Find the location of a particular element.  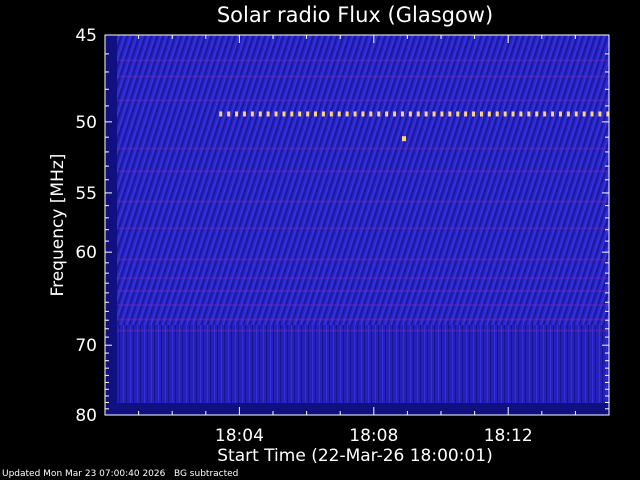

chart-title: Solar radio Flux (Glasgow) is located at coordinates (355, 15).